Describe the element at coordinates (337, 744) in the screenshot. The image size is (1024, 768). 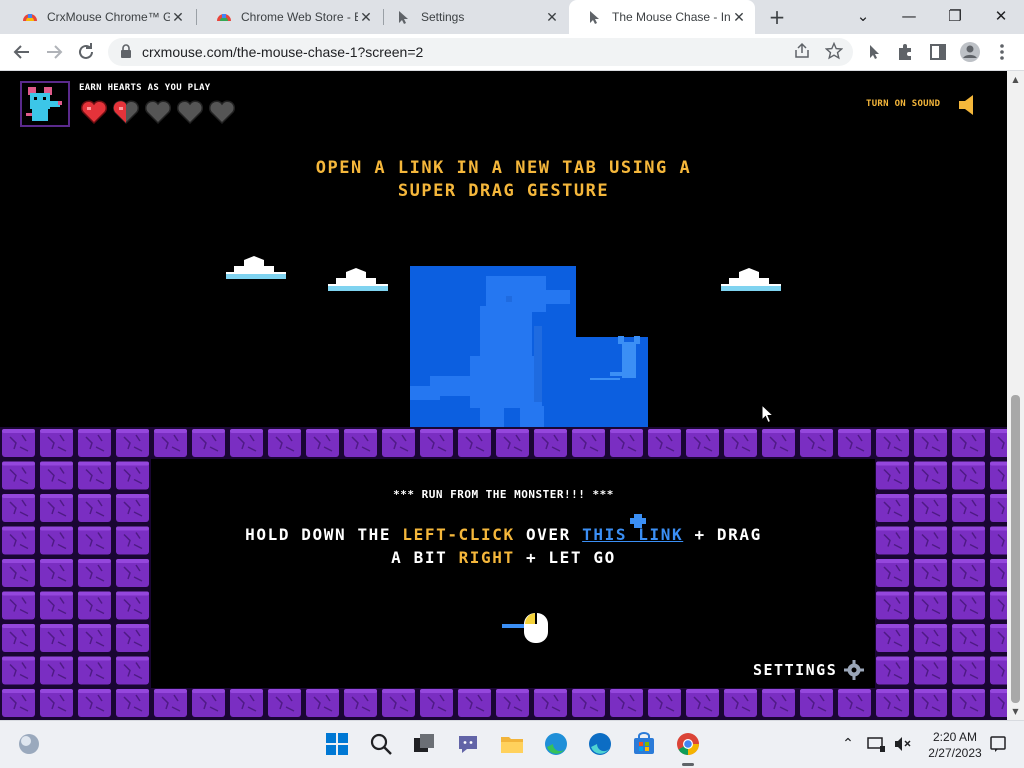
I see `start-icon` at that location.